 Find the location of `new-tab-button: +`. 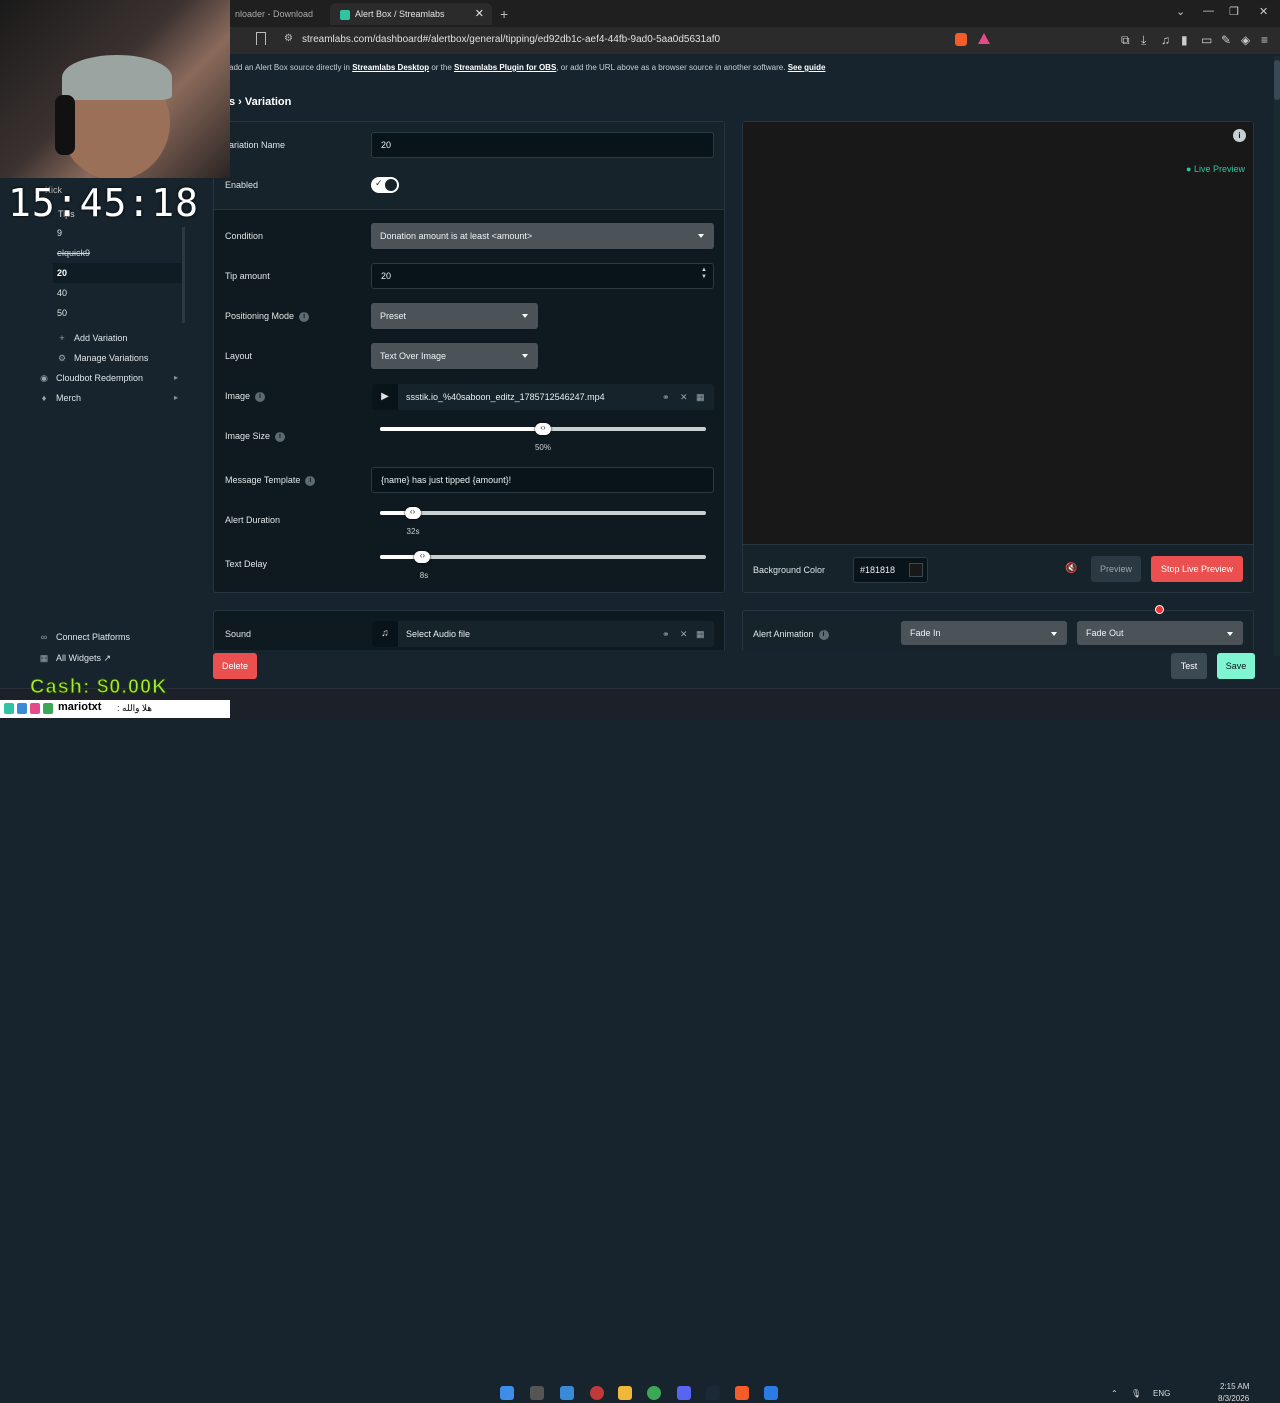

new-tab-button: + is located at coordinates (504, 14).